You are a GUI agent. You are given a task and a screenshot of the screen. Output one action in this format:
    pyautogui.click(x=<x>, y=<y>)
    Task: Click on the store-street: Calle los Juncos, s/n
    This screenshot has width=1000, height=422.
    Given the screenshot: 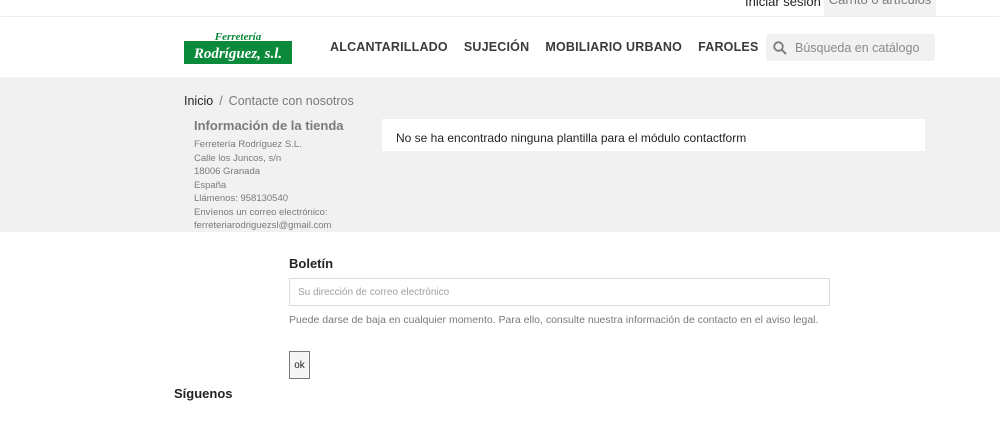 What is the action you would take?
    pyautogui.click(x=238, y=158)
    